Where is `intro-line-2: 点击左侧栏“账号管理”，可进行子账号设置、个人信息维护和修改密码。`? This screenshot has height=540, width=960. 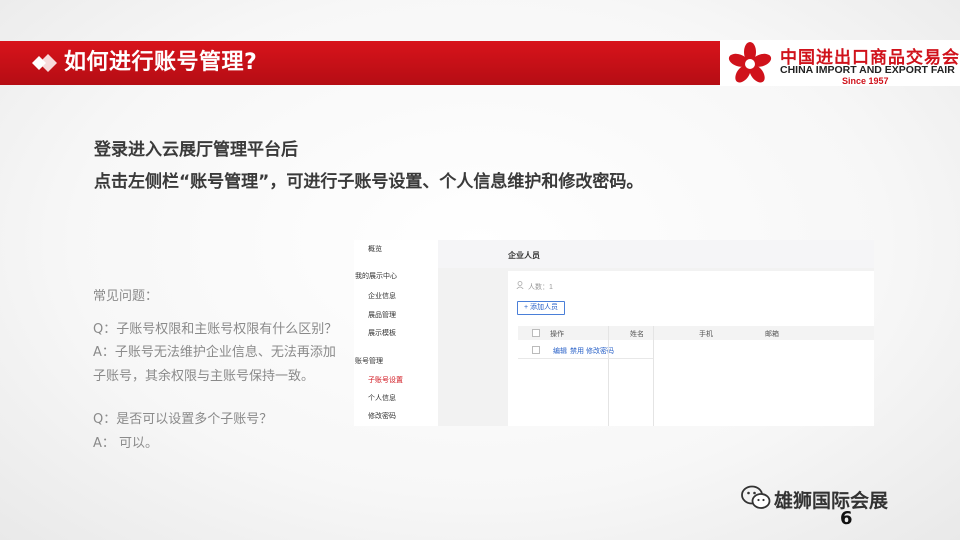
intro-line-2: 点击左侧栏“账号管理”，可进行子账号设置、个人信息维护和修改密码。 is located at coordinates (369, 182).